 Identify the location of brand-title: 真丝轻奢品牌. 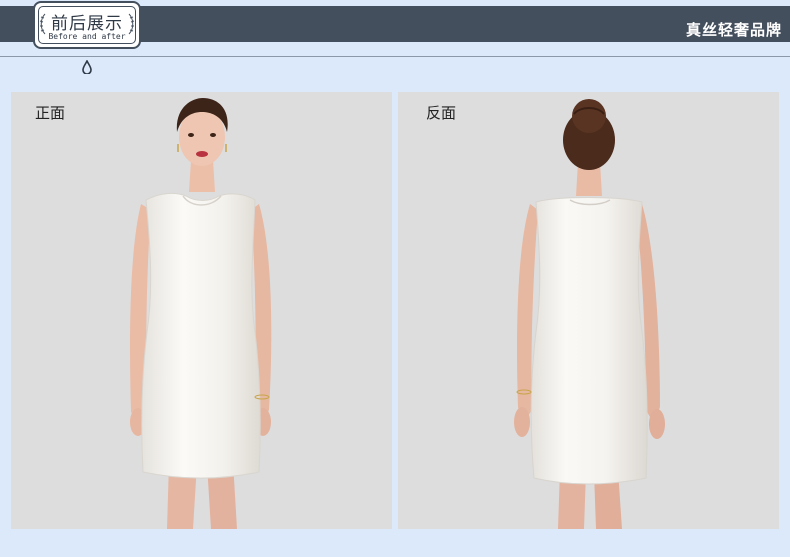
(733, 30).